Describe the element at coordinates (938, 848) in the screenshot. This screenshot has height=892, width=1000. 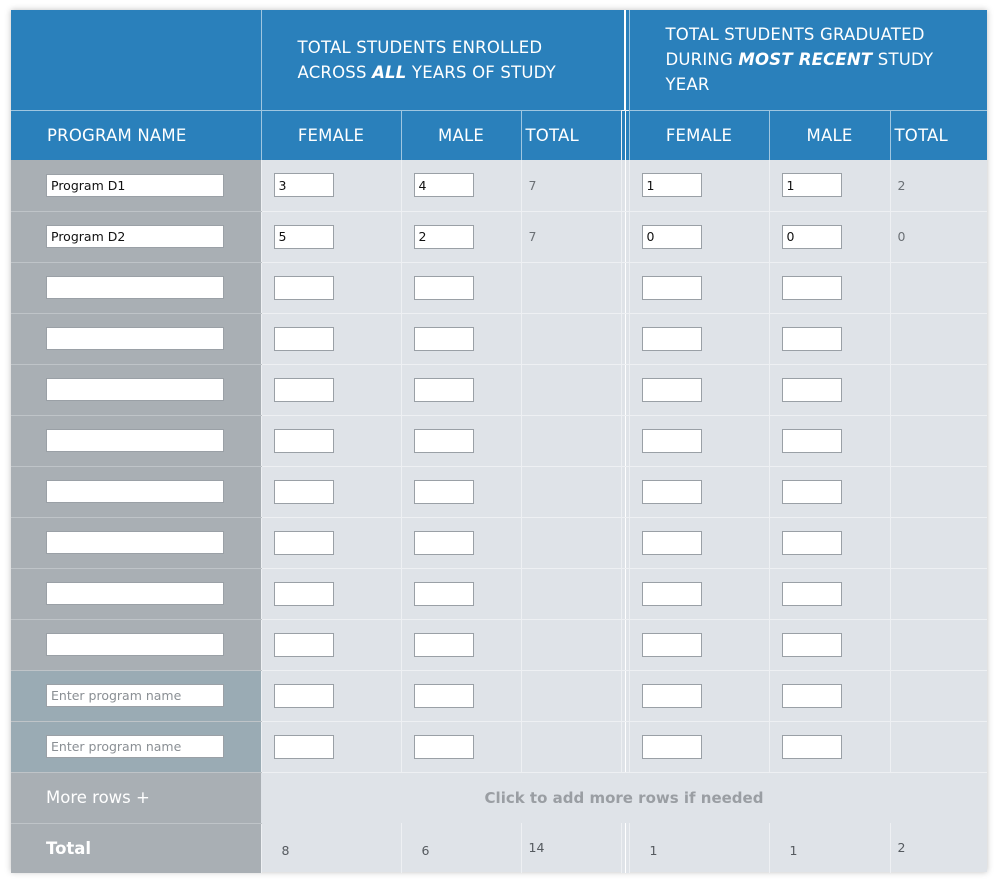
I see `total-graduated-total: 2` at that location.